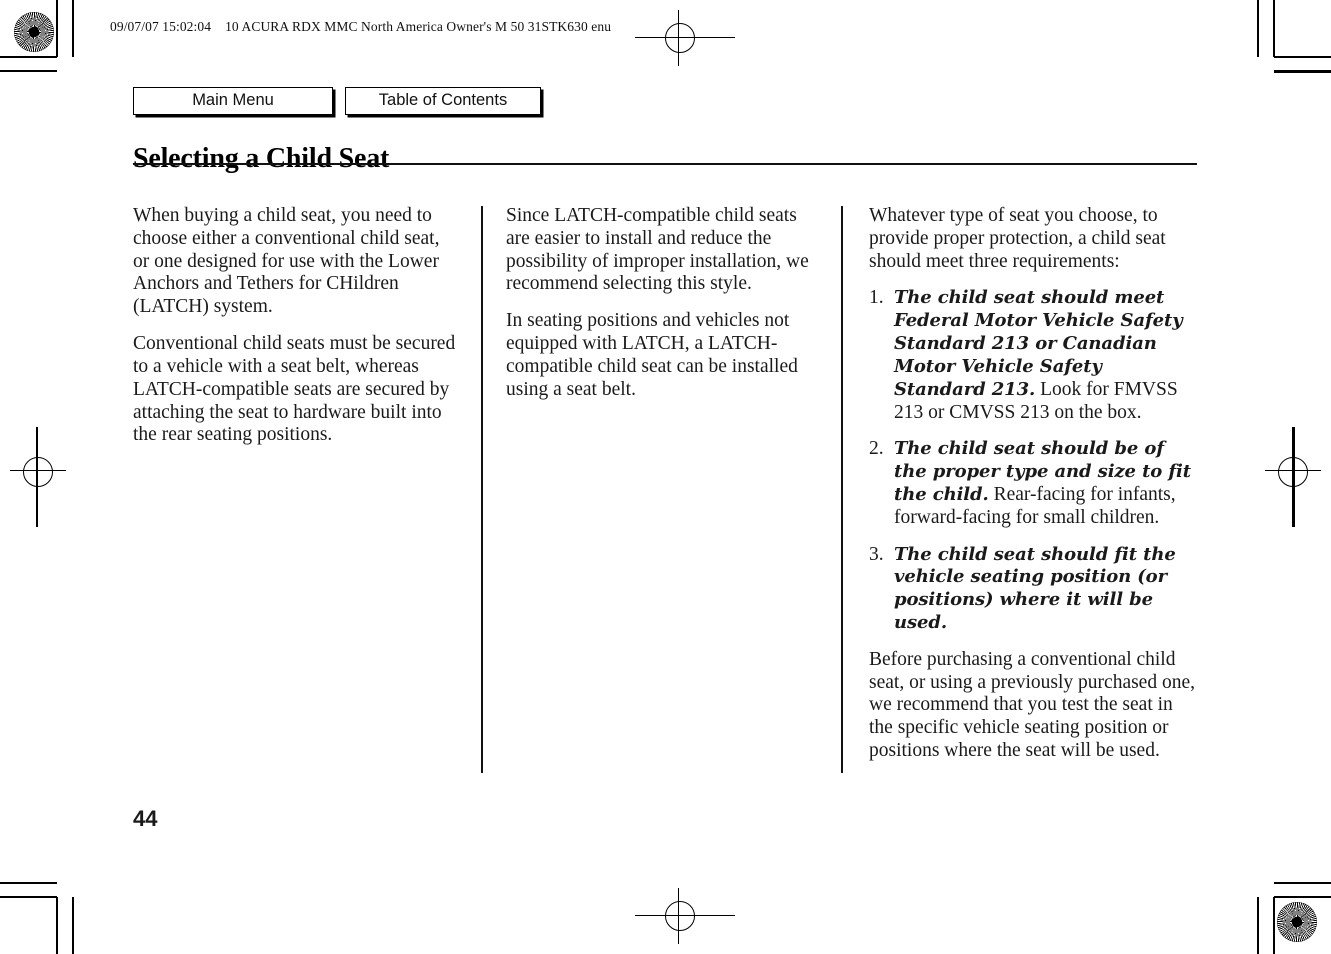  I want to click on trim-line-right, so click(1294, 477).